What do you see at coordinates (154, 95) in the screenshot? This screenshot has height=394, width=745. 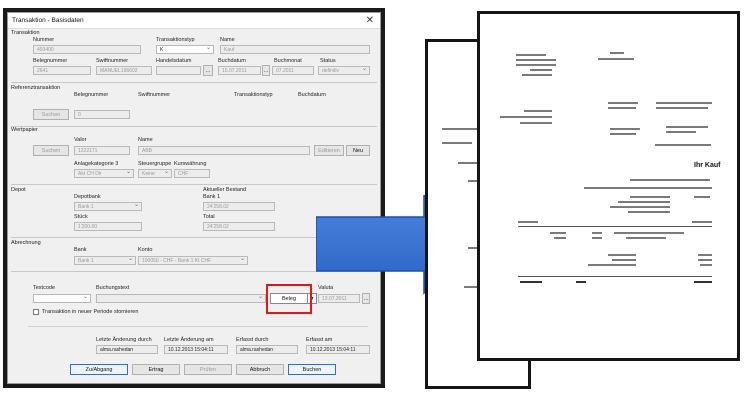 I see `ref-swiftnummer-label: Swiftnummer` at bounding box center [154, 95].